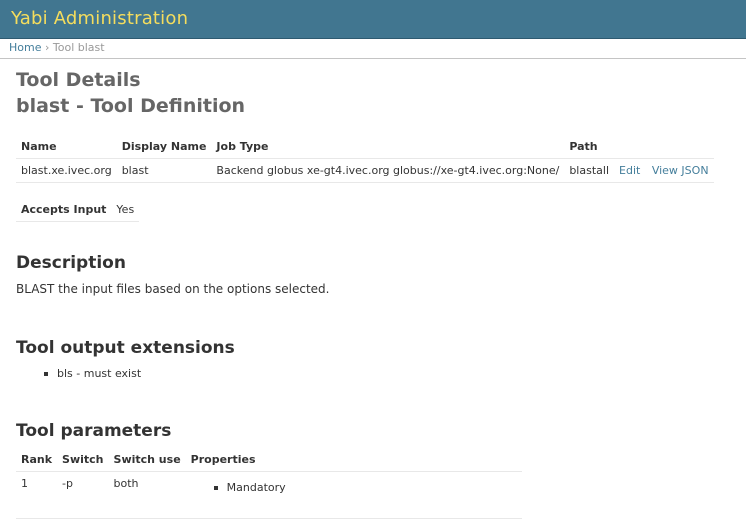 This screenshot has width=746, height=519. I want to click on param-switch-use-cell: both, so click(147, 495).